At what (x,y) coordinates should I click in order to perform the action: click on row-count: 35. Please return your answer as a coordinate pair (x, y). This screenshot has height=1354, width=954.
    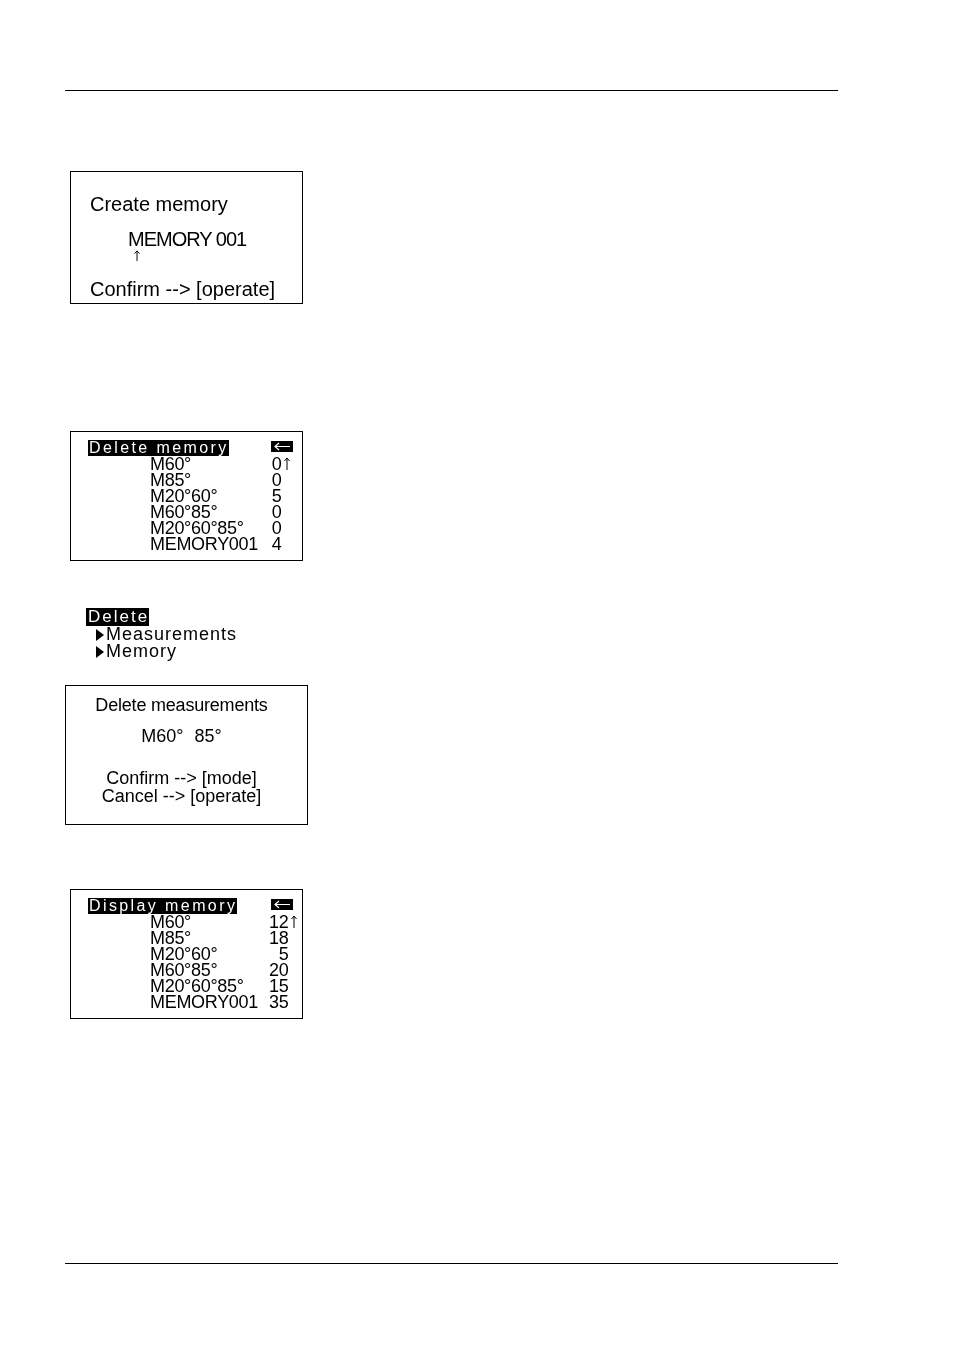
    Looking at the image, I should click on (279, 1002).